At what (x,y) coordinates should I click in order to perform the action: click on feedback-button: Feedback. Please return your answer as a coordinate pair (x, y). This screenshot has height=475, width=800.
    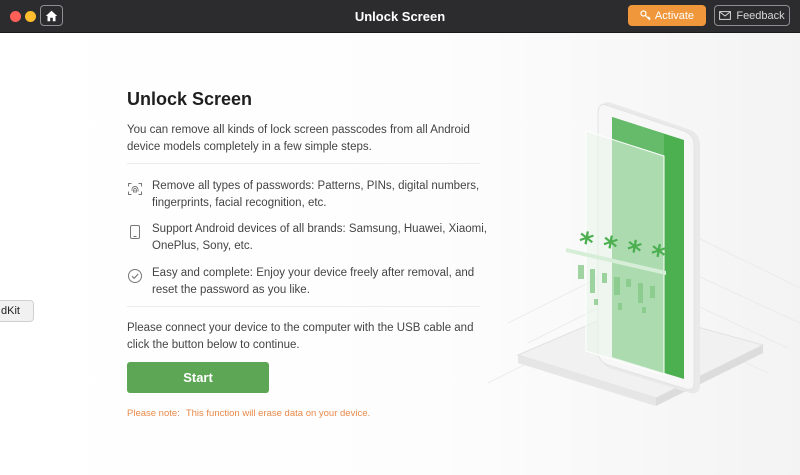
    Looking at the image, I should click on (752, 15).